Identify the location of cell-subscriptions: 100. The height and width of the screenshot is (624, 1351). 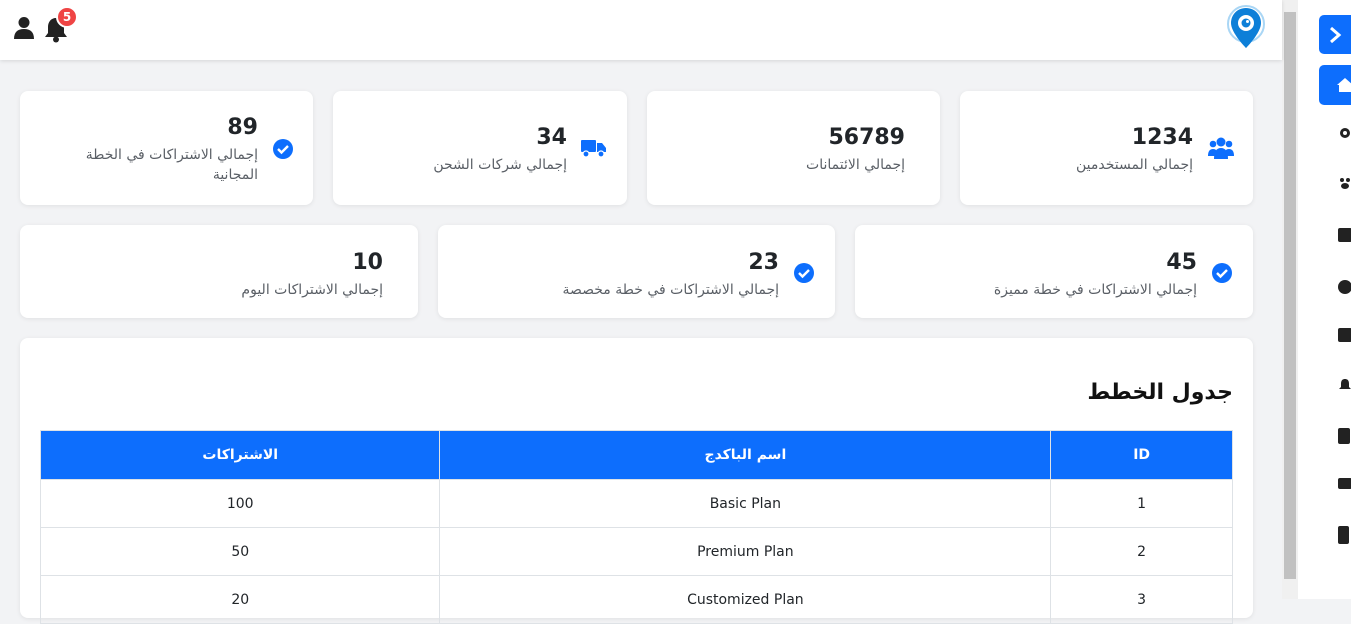
(240, 503).